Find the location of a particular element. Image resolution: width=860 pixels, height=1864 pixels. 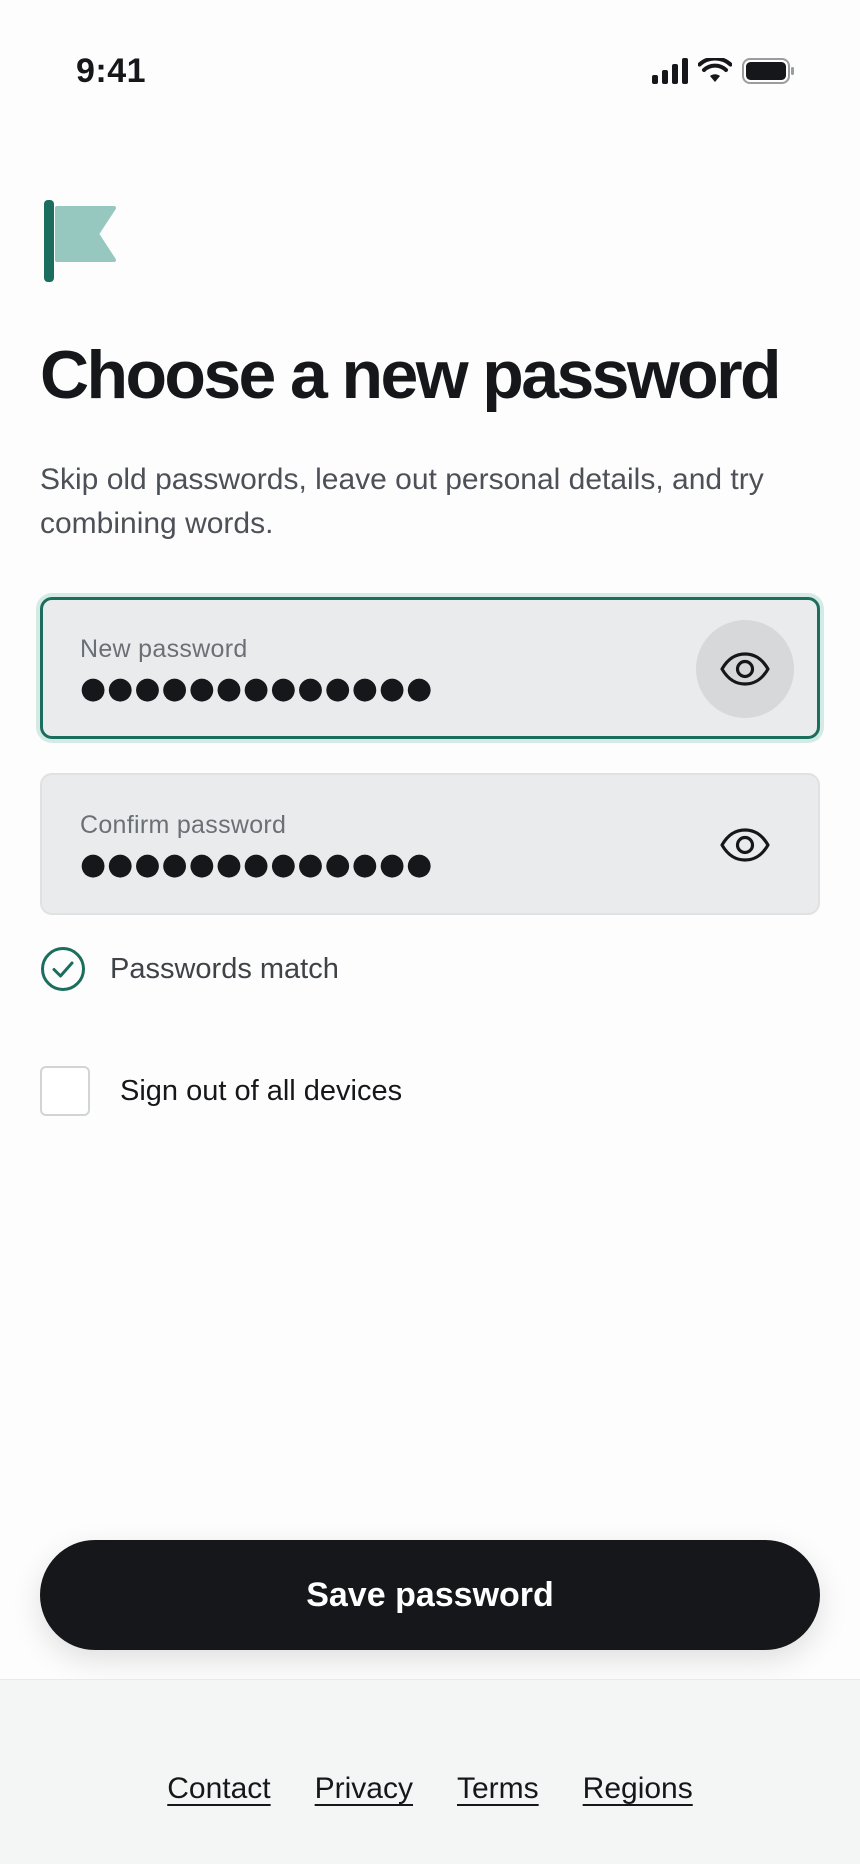

status-time: 9:41 is located at coordinates (111, 71).